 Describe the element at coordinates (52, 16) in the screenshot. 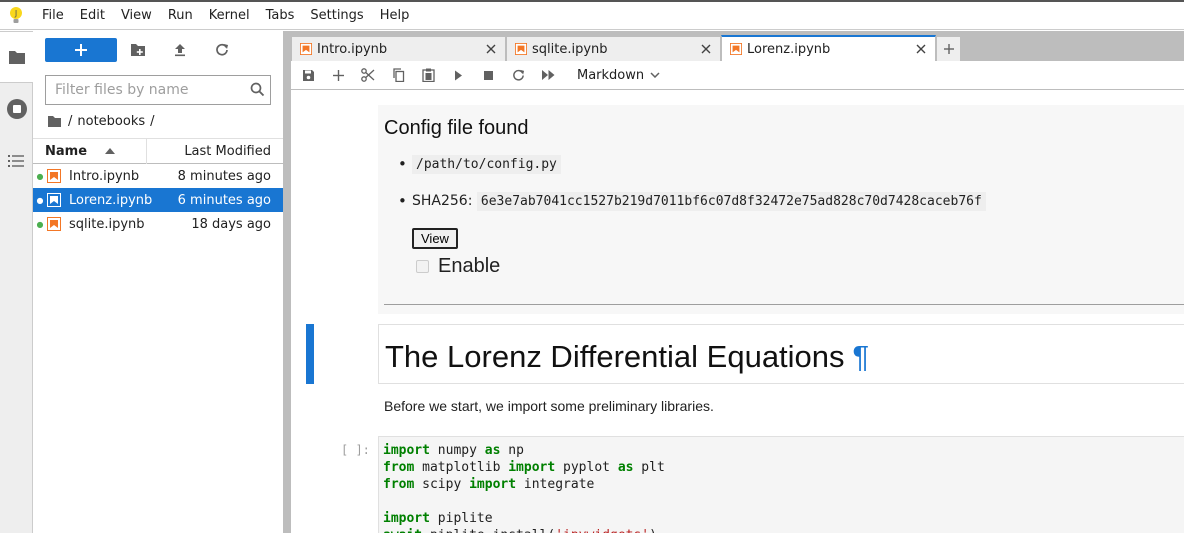

I see `menu-file: File` at that location.